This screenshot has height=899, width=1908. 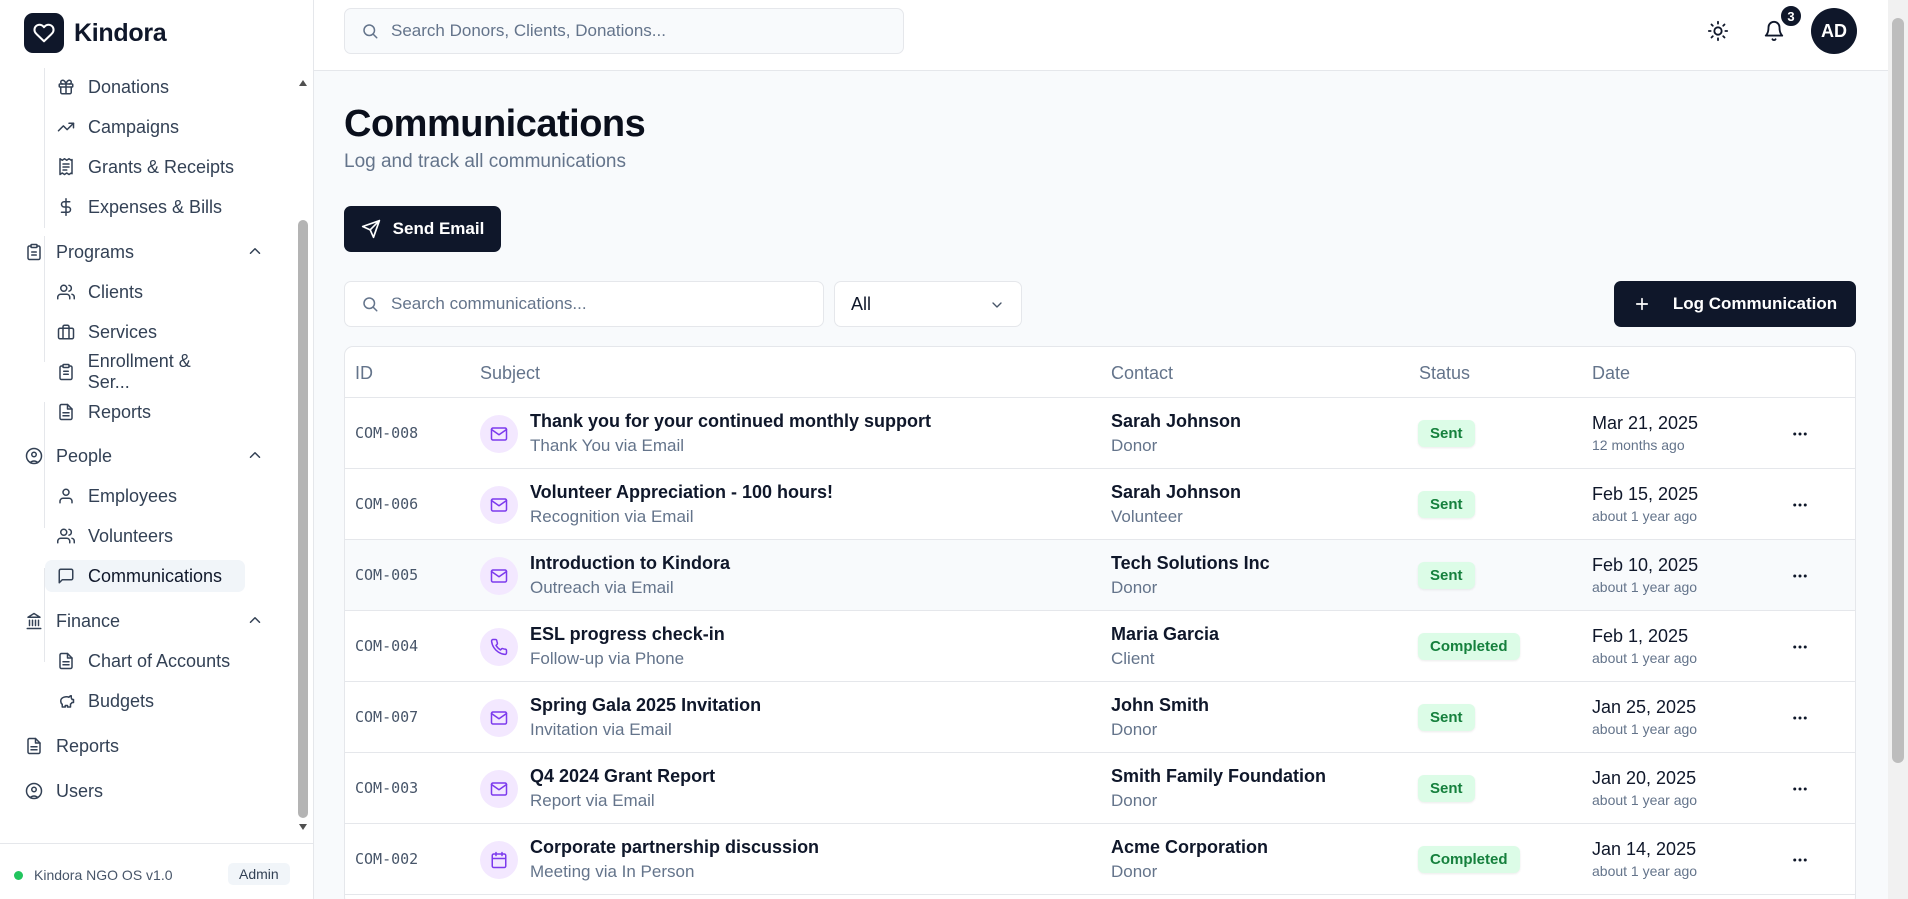 What do you see at coordinates (144, 746) in the screenshot?
I see `sidebar-item-reports: Reports` at bounding box center [144, 746].